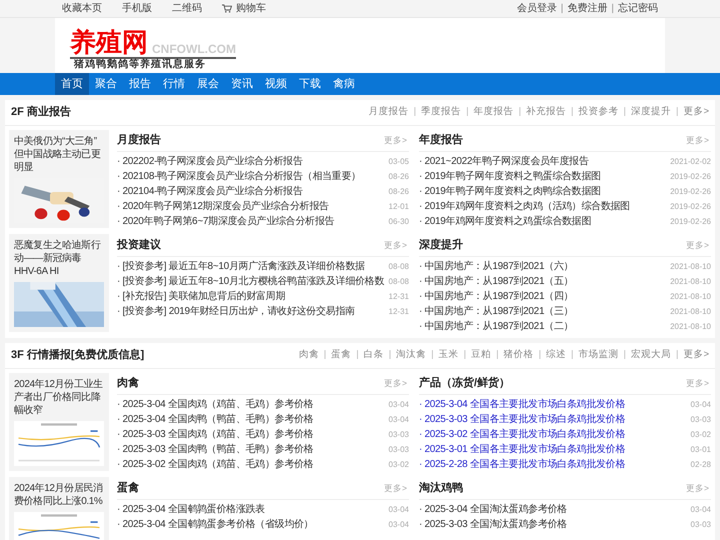 The width and height of the screenshot is (720, 540). What do you see at coordinates (546, 112) in the screenshot?
I see `category-link: 补充报告` at bounding box center [546, 112].